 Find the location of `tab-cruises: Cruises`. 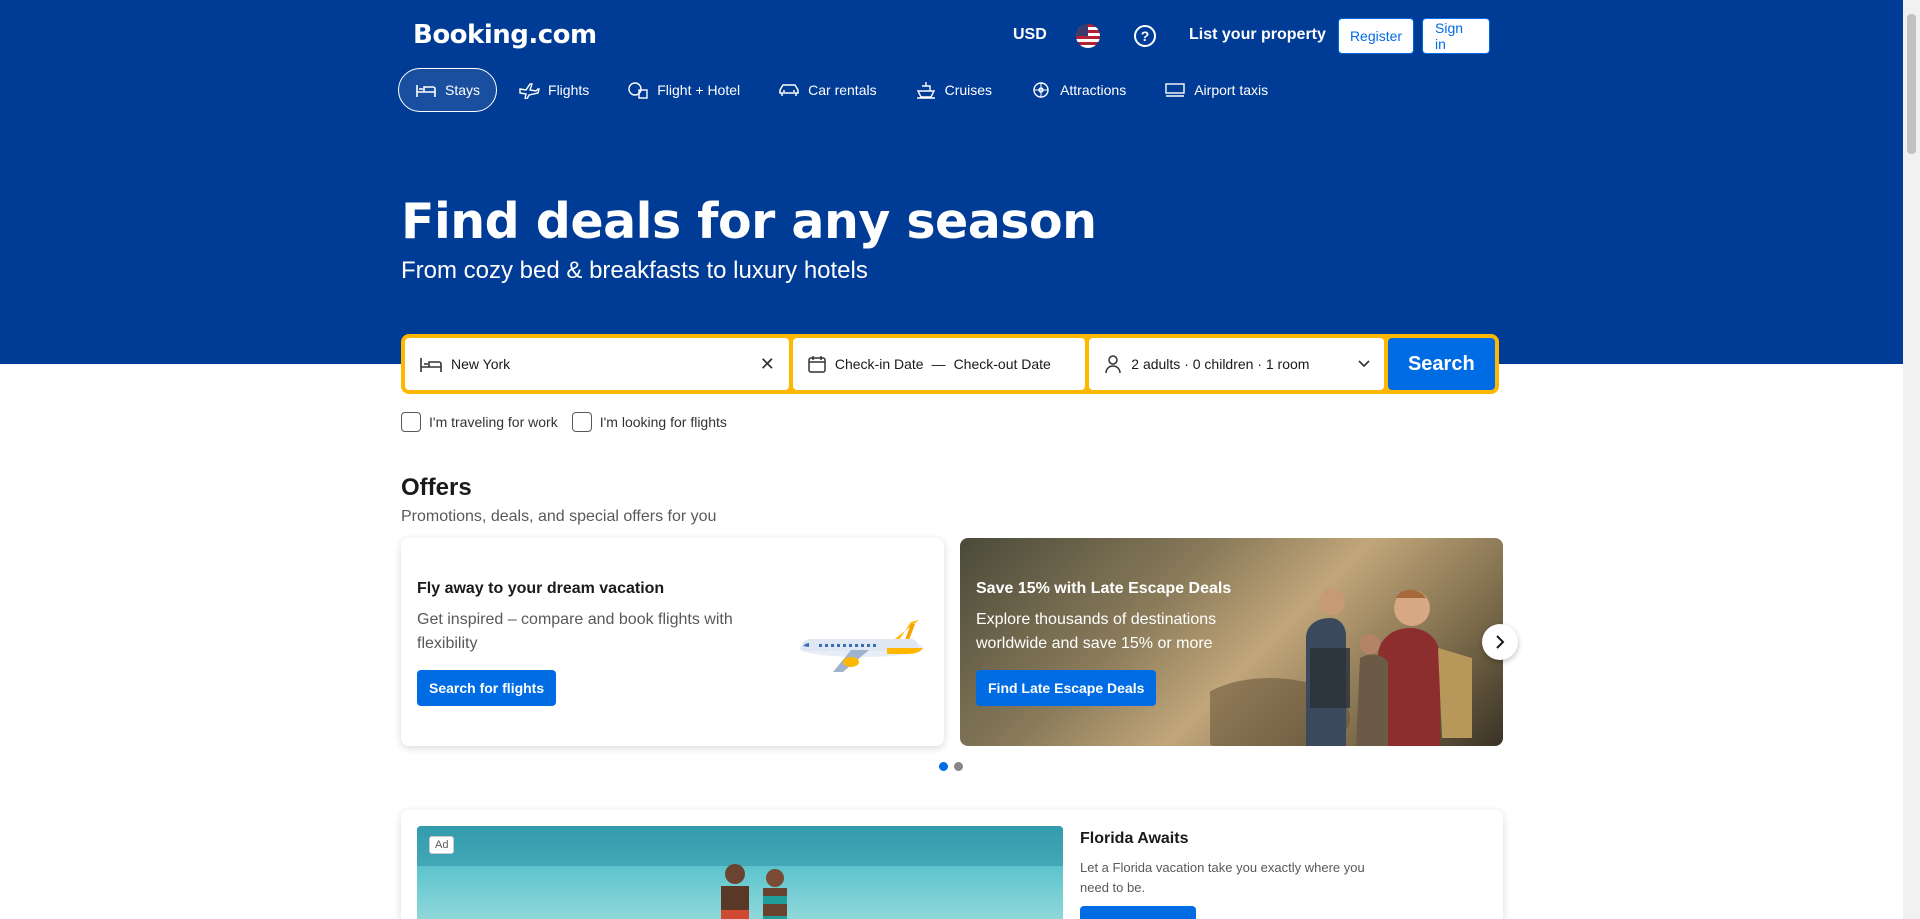

tab-cruises: Cruises is located at coordinates (953, 90).